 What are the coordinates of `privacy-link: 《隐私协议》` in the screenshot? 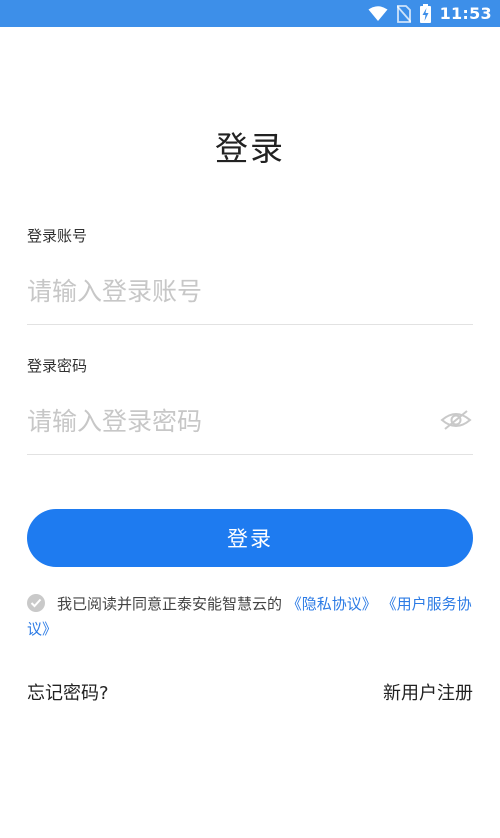 It's located at (332, 604).